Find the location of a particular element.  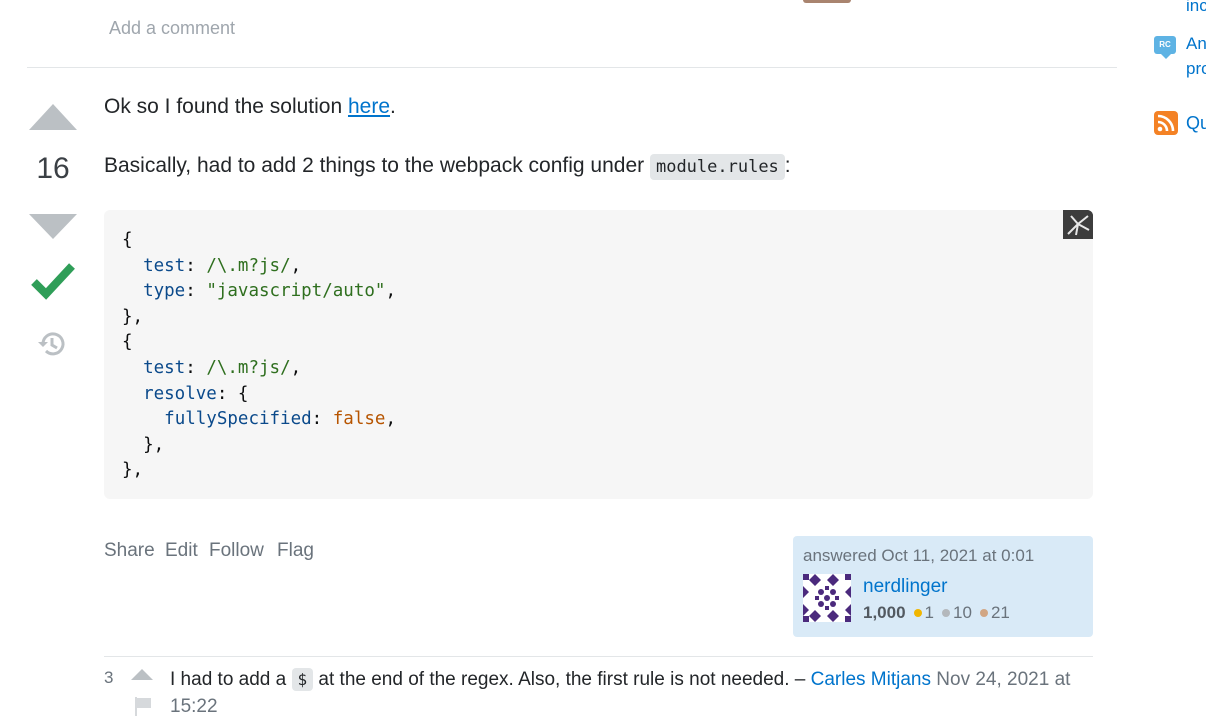

flag-icon is located at coordinates (143, 706).